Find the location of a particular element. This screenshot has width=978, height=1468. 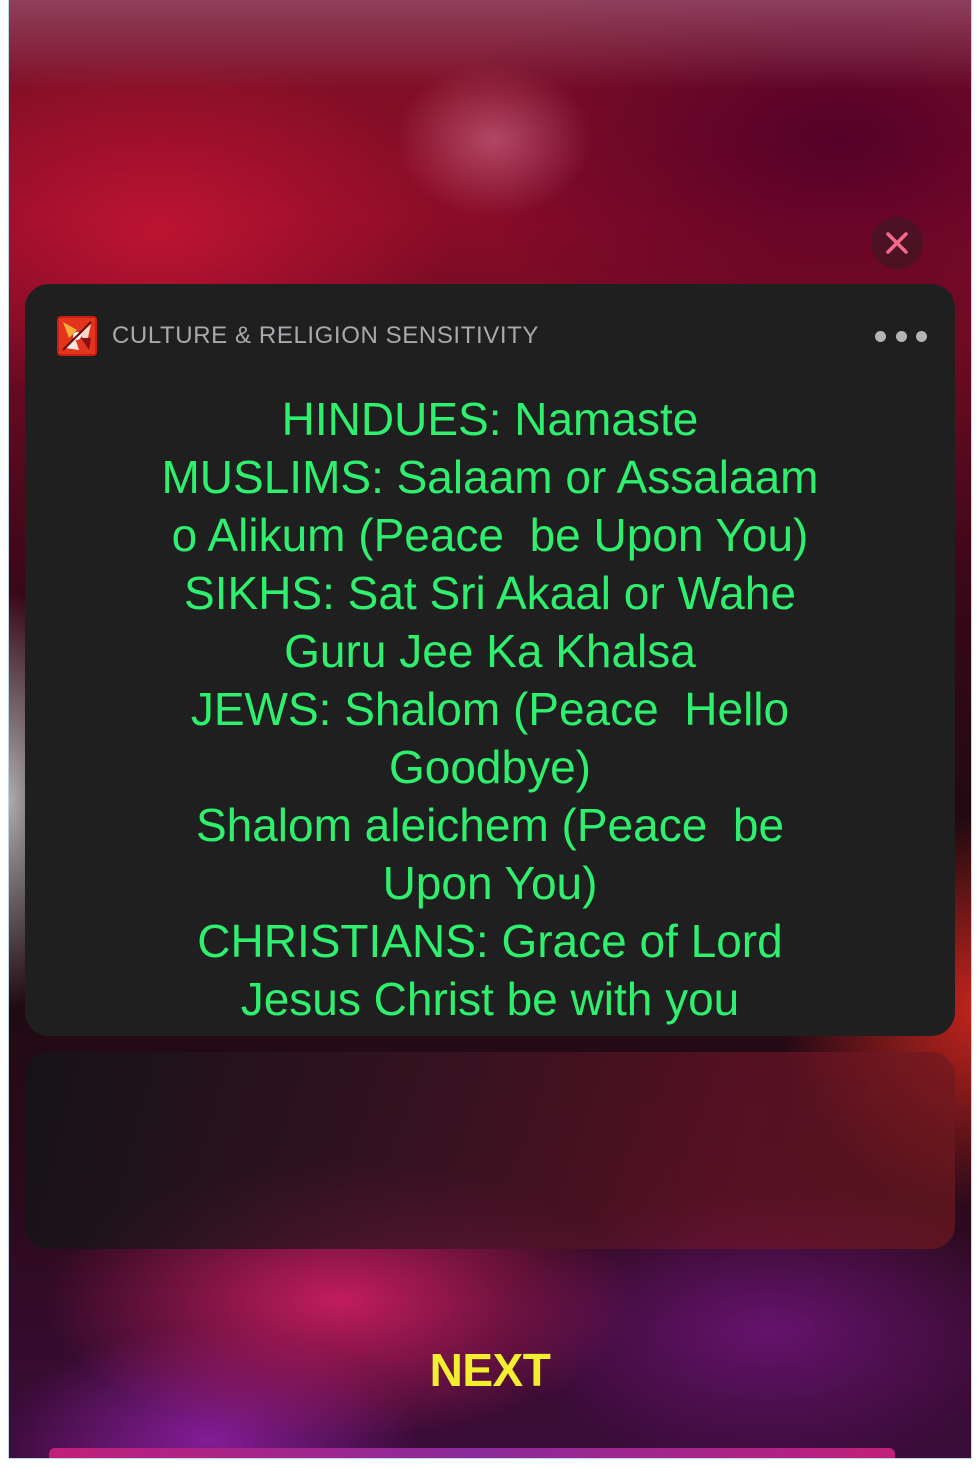

app-name: CULTURE & RELIGION SENSITIVITY is located at coordinates (325, 335).